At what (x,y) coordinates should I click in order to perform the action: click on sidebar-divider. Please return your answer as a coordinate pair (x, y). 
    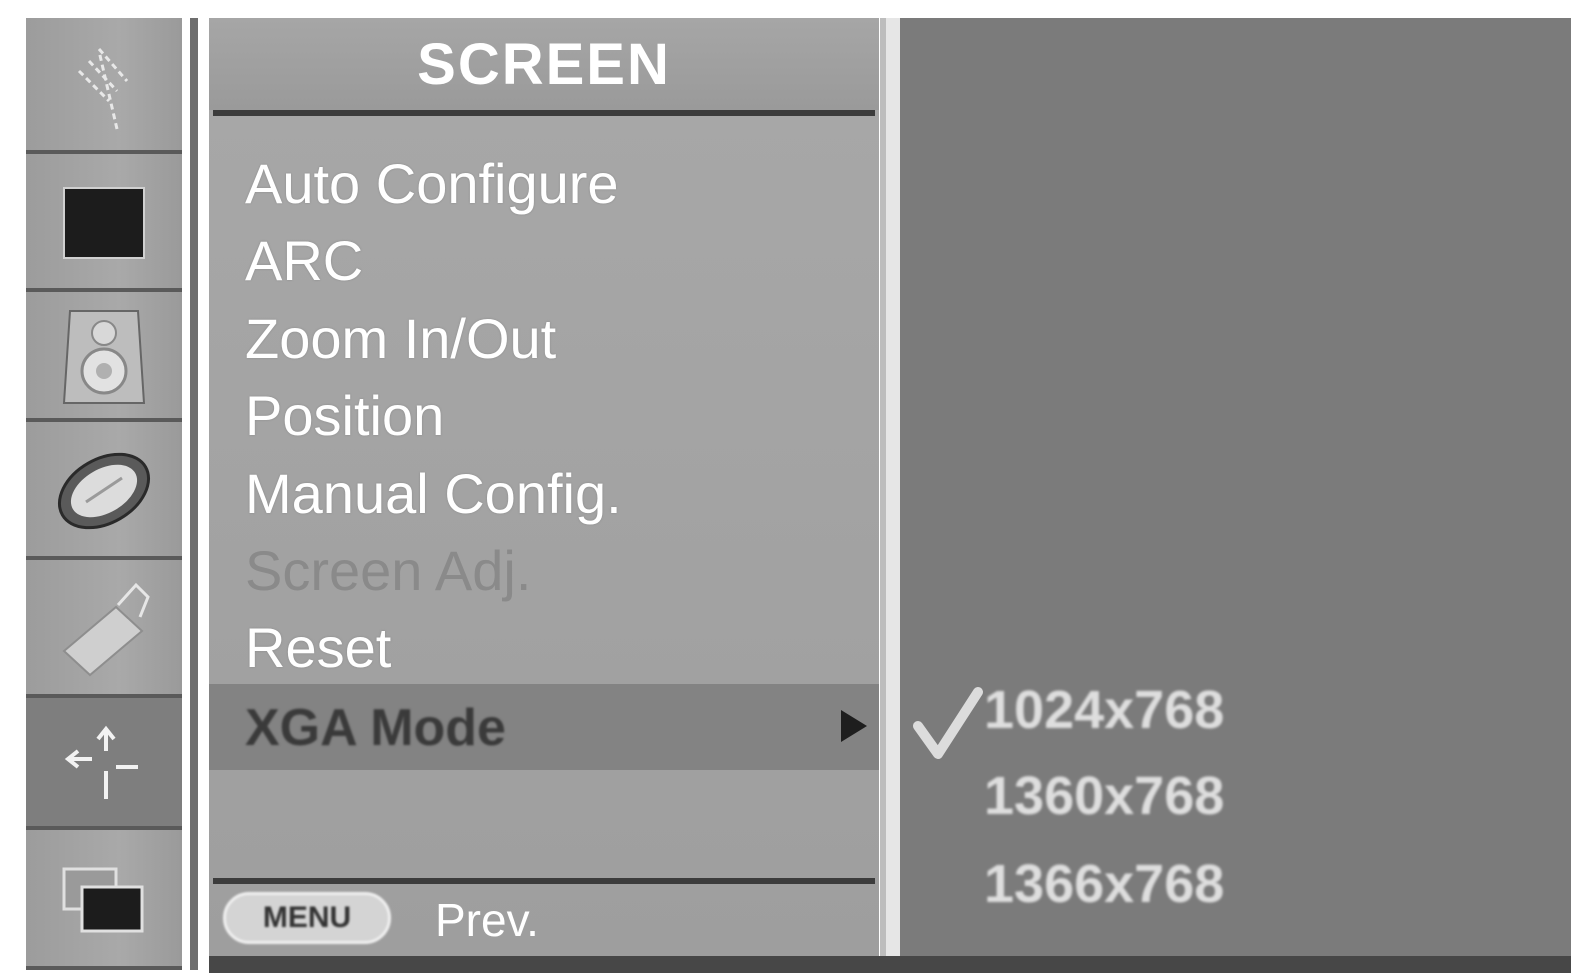
    Looking at the image, I should click on (194, 494).